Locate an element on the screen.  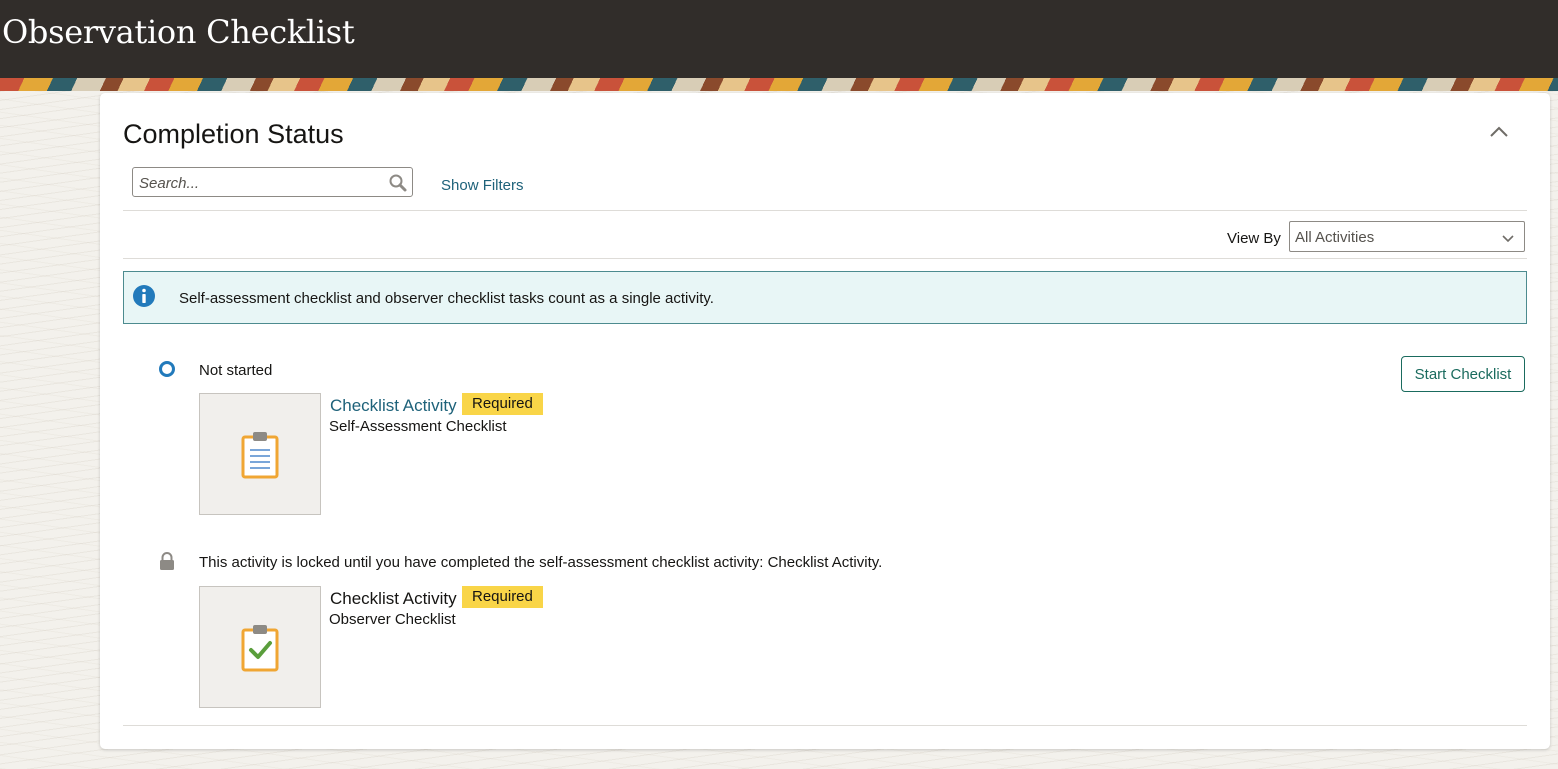
activity-type: Self-Assessment Checklist is located at coordinates (418, 426).